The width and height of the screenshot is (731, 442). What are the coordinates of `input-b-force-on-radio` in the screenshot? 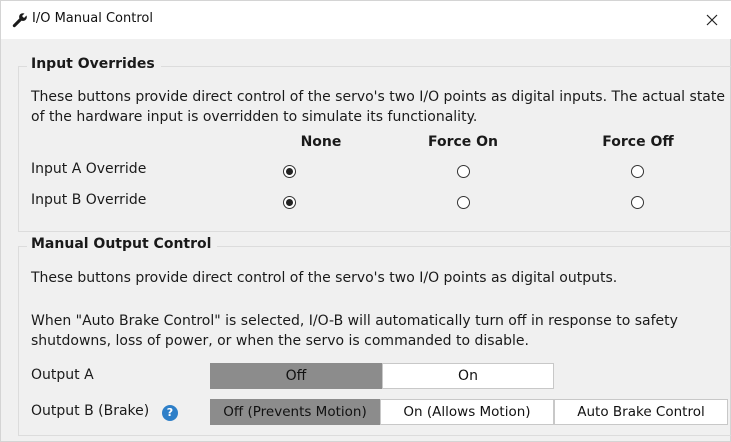 It's located at (463, 202).